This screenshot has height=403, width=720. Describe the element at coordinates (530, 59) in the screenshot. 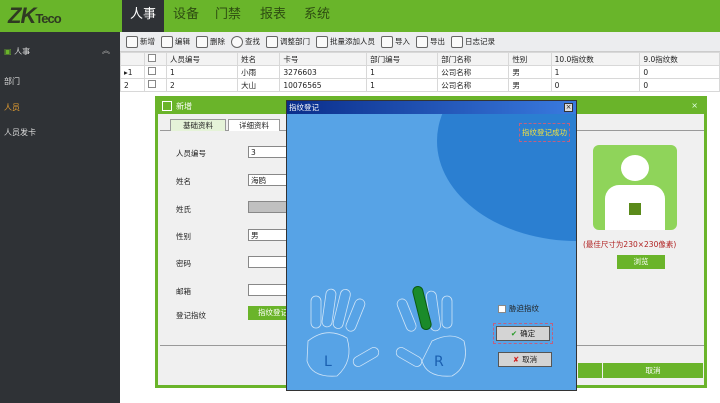

I see `col-gender: 性别` at that location.